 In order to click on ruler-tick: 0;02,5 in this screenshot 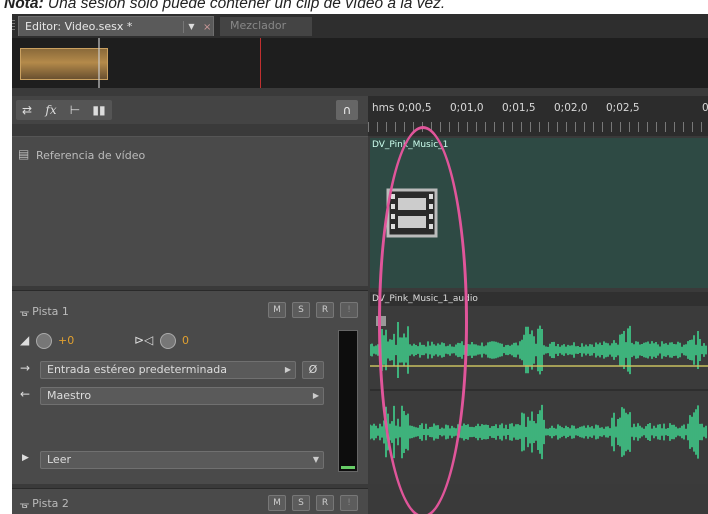, I will do `click(623, 108)`.